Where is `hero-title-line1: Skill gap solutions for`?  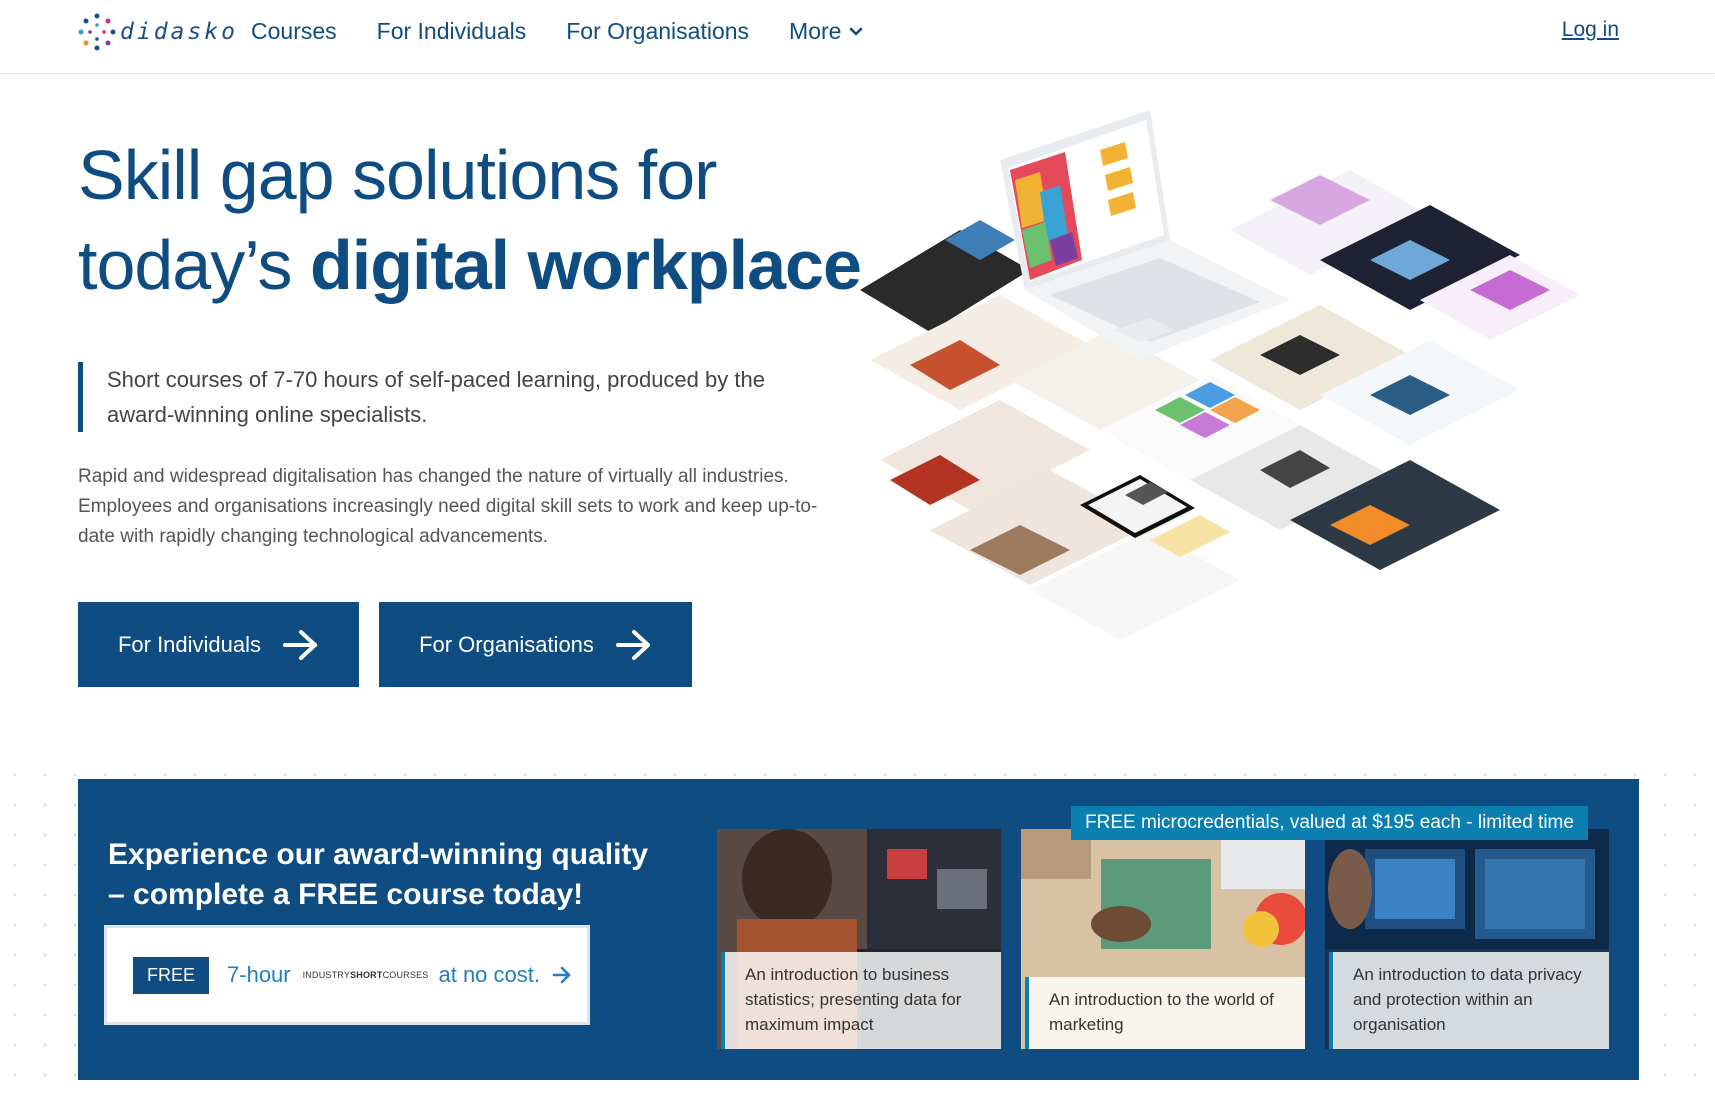
hero-title-line1: Skill gap solutions for is located at coordinates (397, 175).